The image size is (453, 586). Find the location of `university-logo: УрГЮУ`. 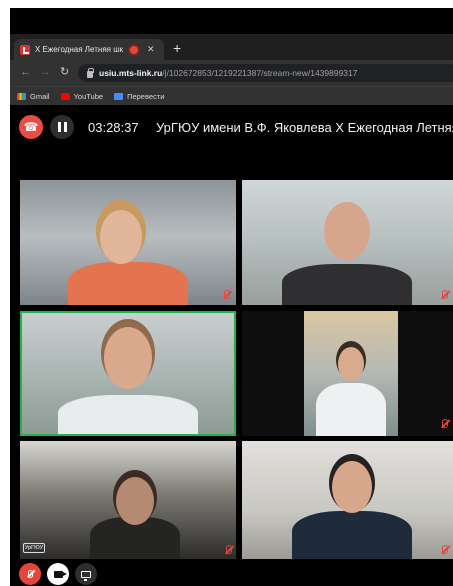

university-logo: УрГЮУ is located at coordinates (68, 548).